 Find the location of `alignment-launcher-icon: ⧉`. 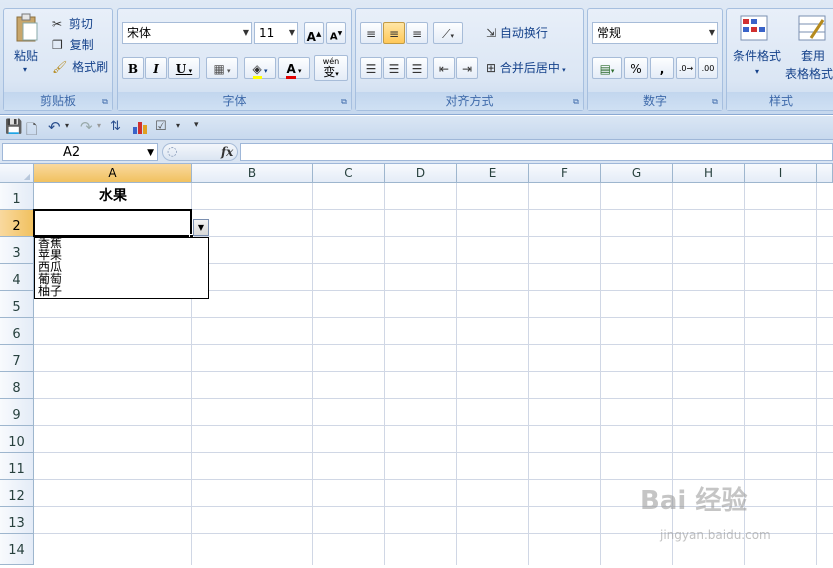

alignment-launcher-icon: ⧉ is located at coordinates (576, 102).